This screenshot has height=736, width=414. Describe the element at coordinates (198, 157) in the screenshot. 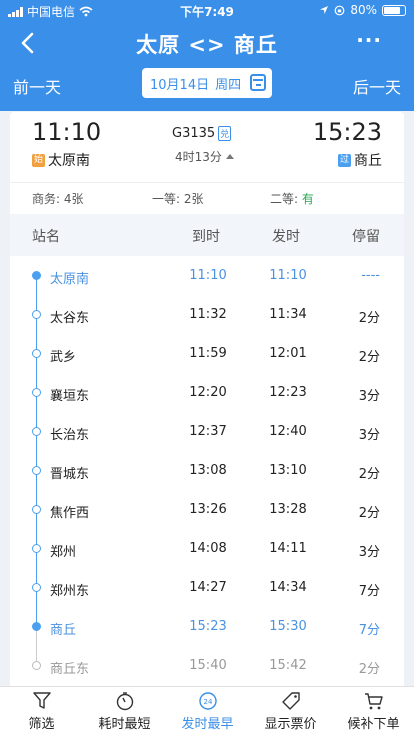

I see `duration-text: 4时13分` at that location.